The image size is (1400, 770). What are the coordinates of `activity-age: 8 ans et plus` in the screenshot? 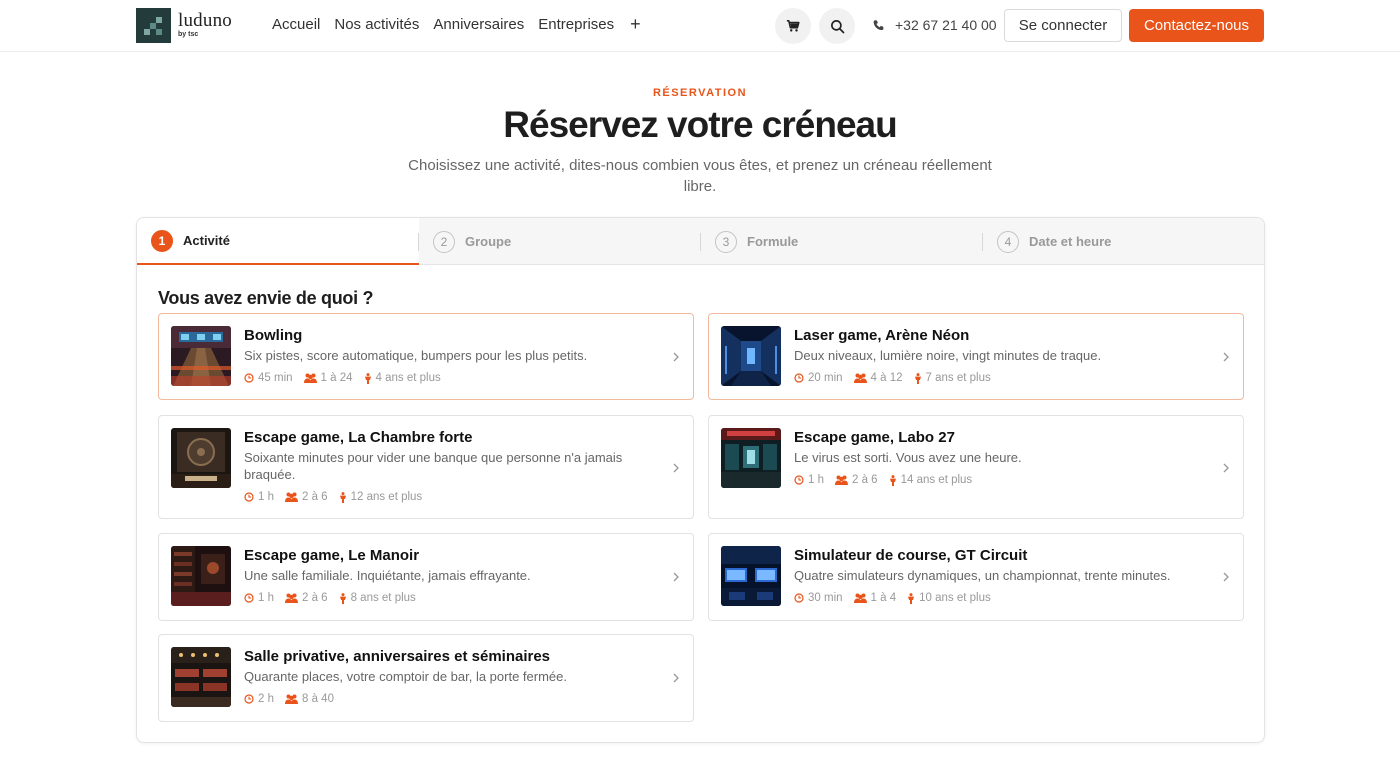 It's located at (383, 598).